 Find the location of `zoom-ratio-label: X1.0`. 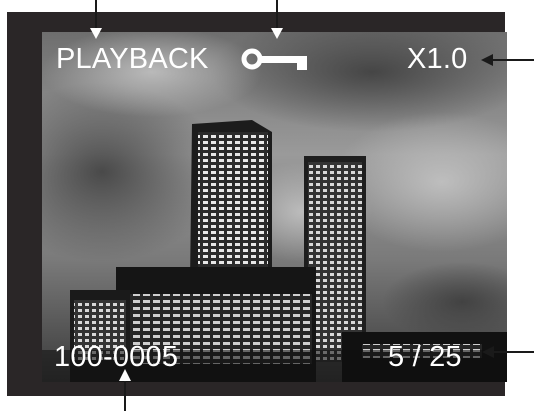

zoom-ratio-label: X1.0 is located at coordinates (437, 59).